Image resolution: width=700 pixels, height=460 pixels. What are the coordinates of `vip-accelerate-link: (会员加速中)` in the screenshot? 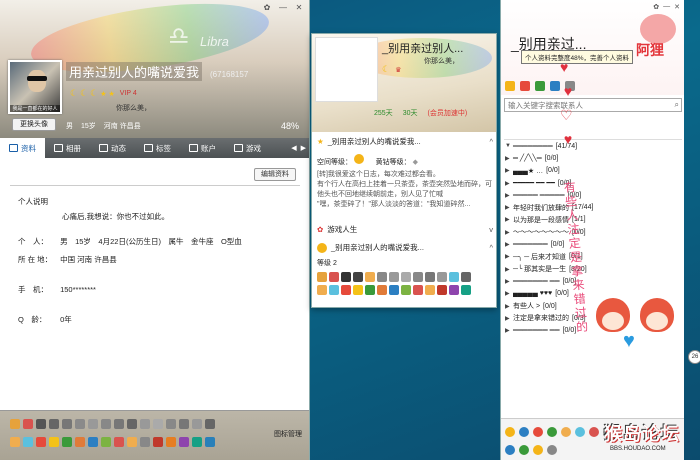 It's located at (447, 113).